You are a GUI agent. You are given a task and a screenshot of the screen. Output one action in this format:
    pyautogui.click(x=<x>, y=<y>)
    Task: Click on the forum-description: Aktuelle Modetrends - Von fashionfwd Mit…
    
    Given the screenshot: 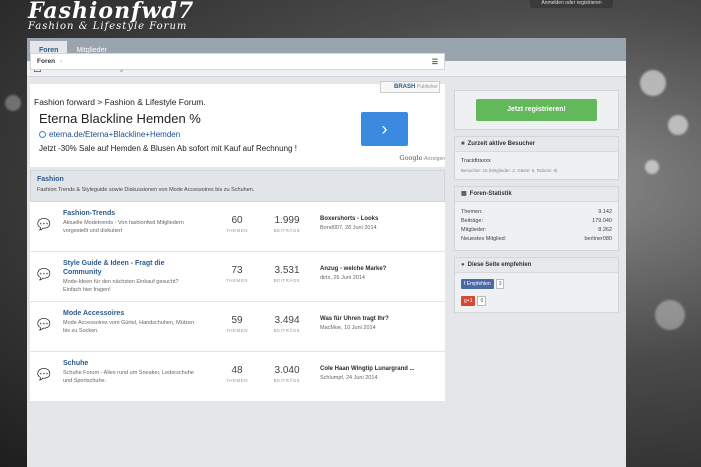 What is the action you would take?
    pyautogui.click(x=123, y=227)
    